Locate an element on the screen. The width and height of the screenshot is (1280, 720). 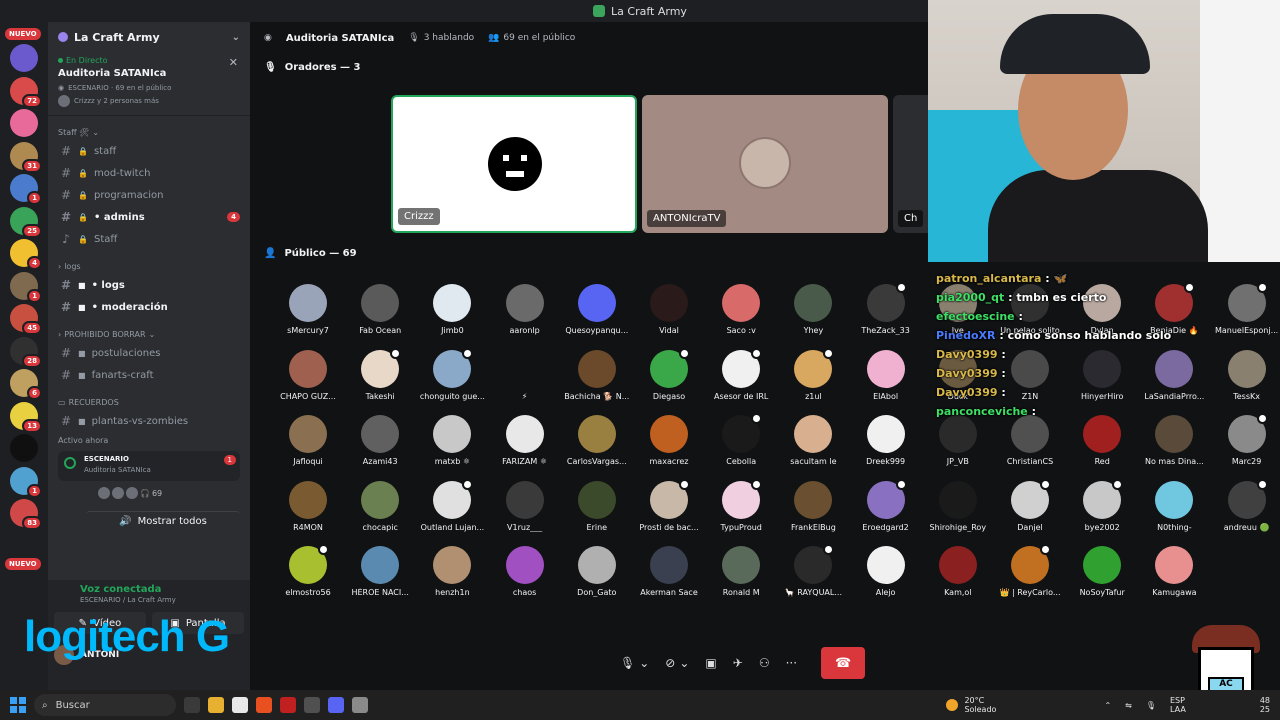
audience-member: Vidal is located at coordinates (669, 309).